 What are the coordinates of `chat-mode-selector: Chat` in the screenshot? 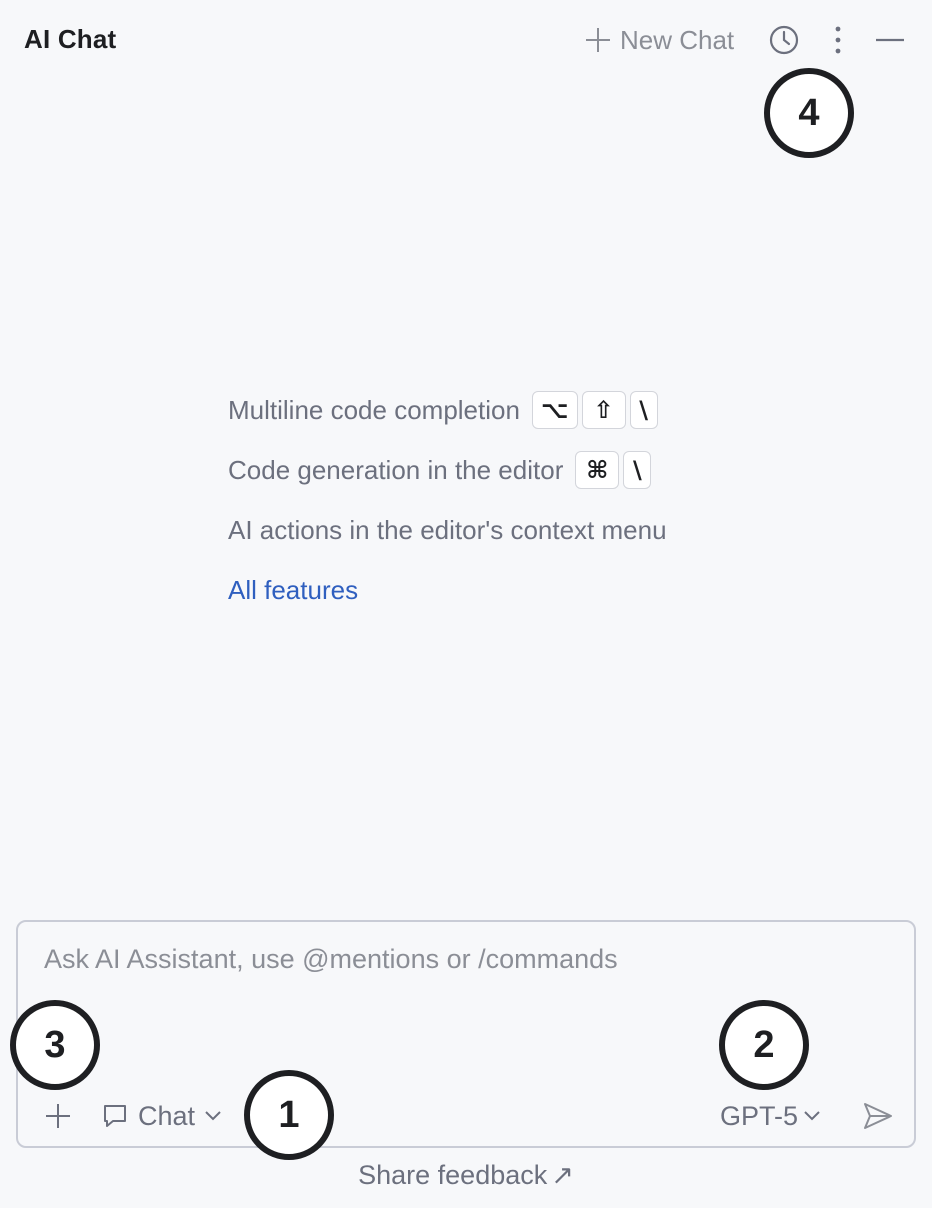 It's located at (161, 1116).